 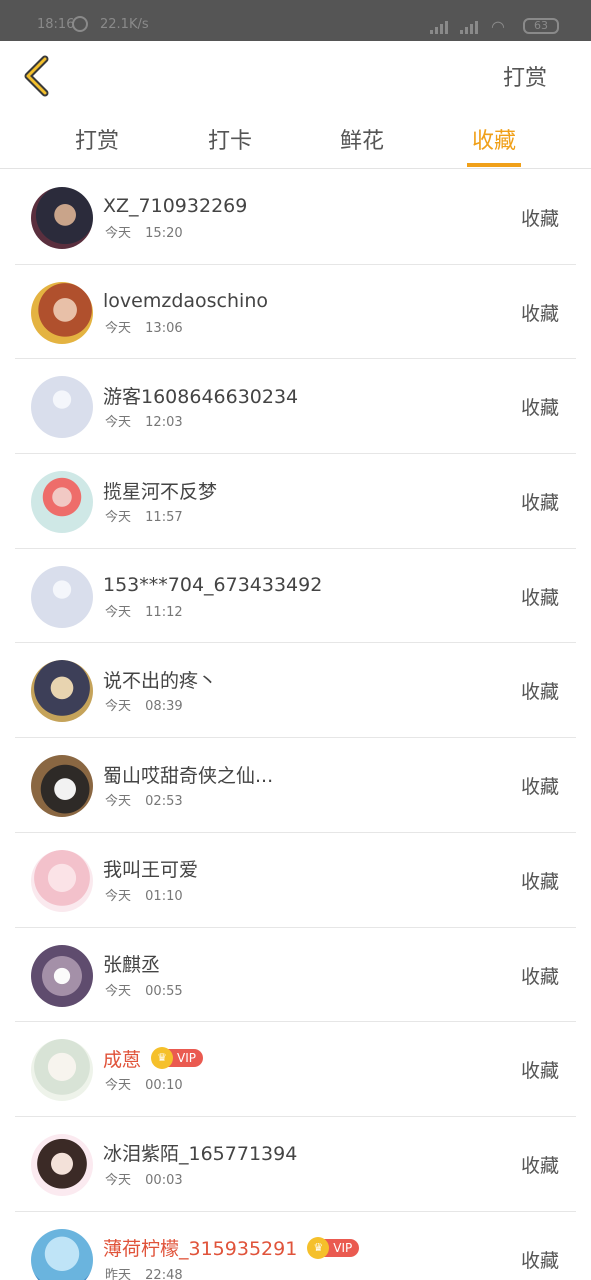 What do you see at coordinates (164, 896) in the screenshot?
I see `timestamp-time: 01:10` at bounding box center [164, 896].